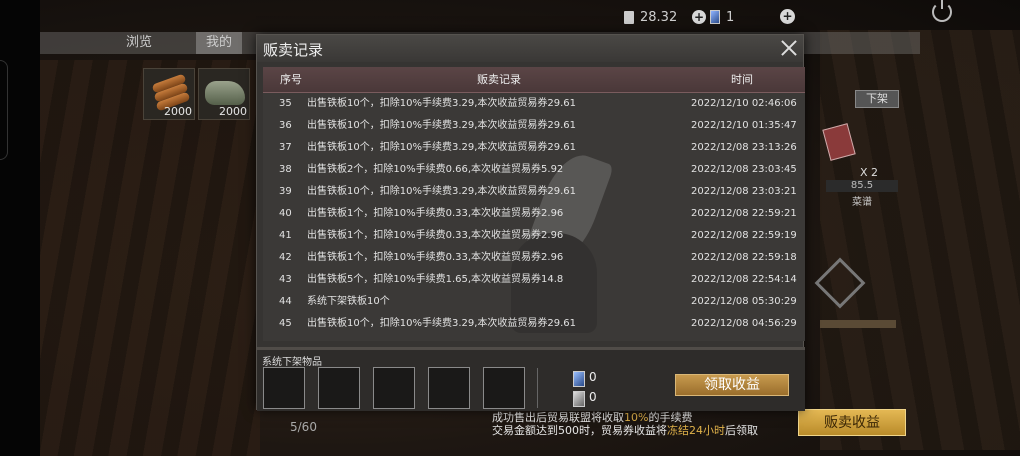 The height and width of the screenshot is (456, 1020). What do you see at coordinates (744, 301) in the screenshot?
I see `row-time: 2022/12/08 05:30:29` at bounding box center [744, 301].